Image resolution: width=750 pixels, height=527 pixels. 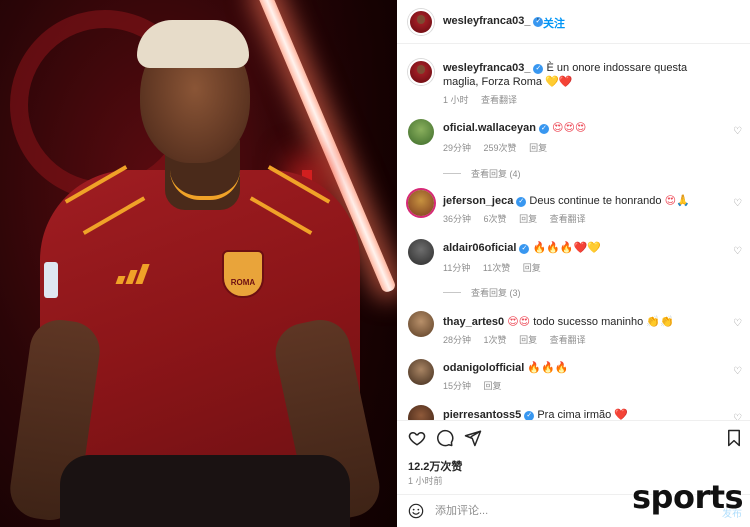 I want to click on brand-logo, so click(x=133, y=273).